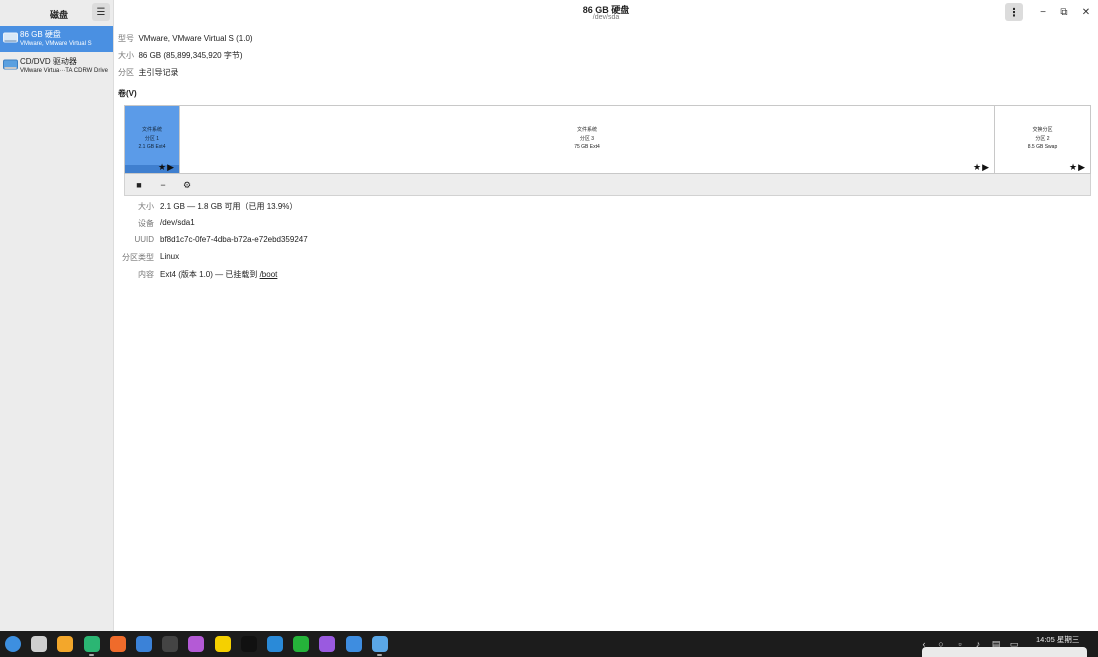 The height and width of the screenshot is (657, 1098). I want to click on wechat-icon, so click(301, 644).